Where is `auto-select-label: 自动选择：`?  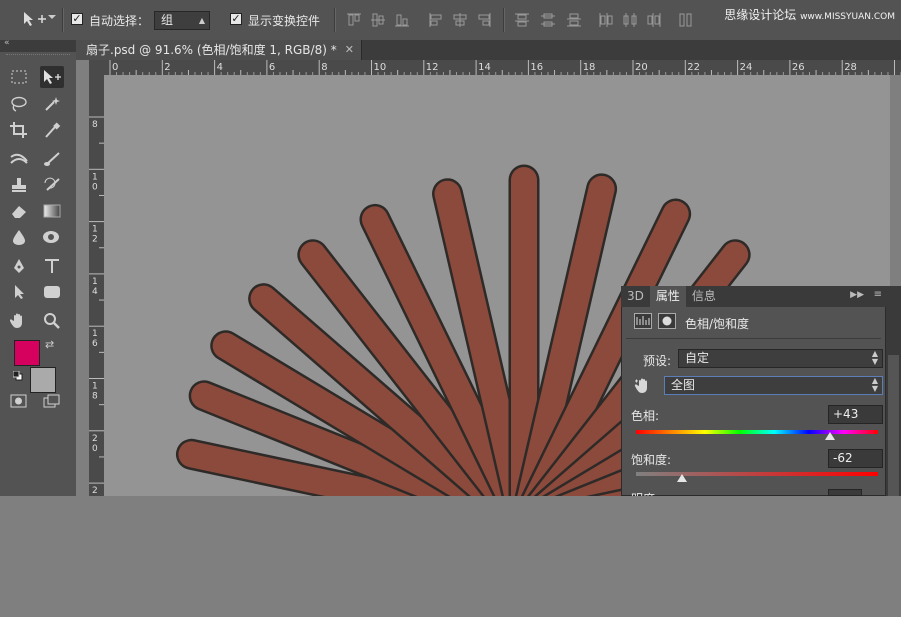
auto-select-label: 自动选择： is located at coordinates (119, 21).